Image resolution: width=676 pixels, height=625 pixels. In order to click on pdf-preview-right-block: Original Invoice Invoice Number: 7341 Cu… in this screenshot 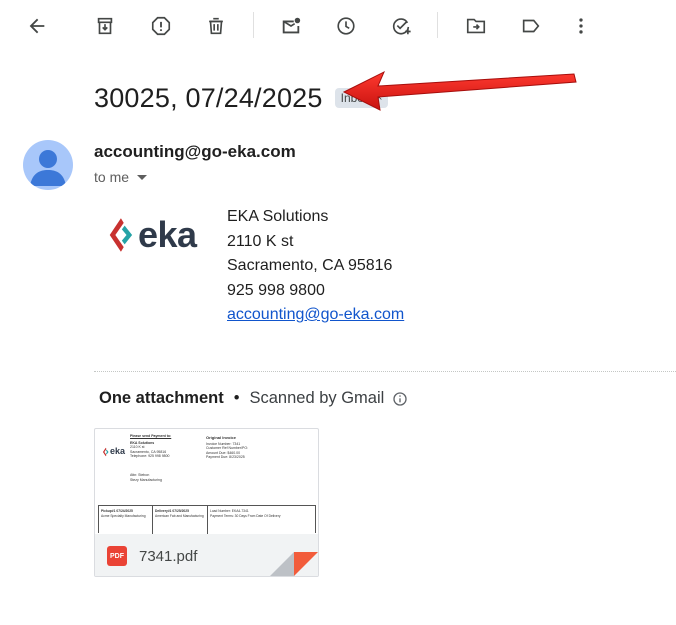, I will do `click(227, 447)`.